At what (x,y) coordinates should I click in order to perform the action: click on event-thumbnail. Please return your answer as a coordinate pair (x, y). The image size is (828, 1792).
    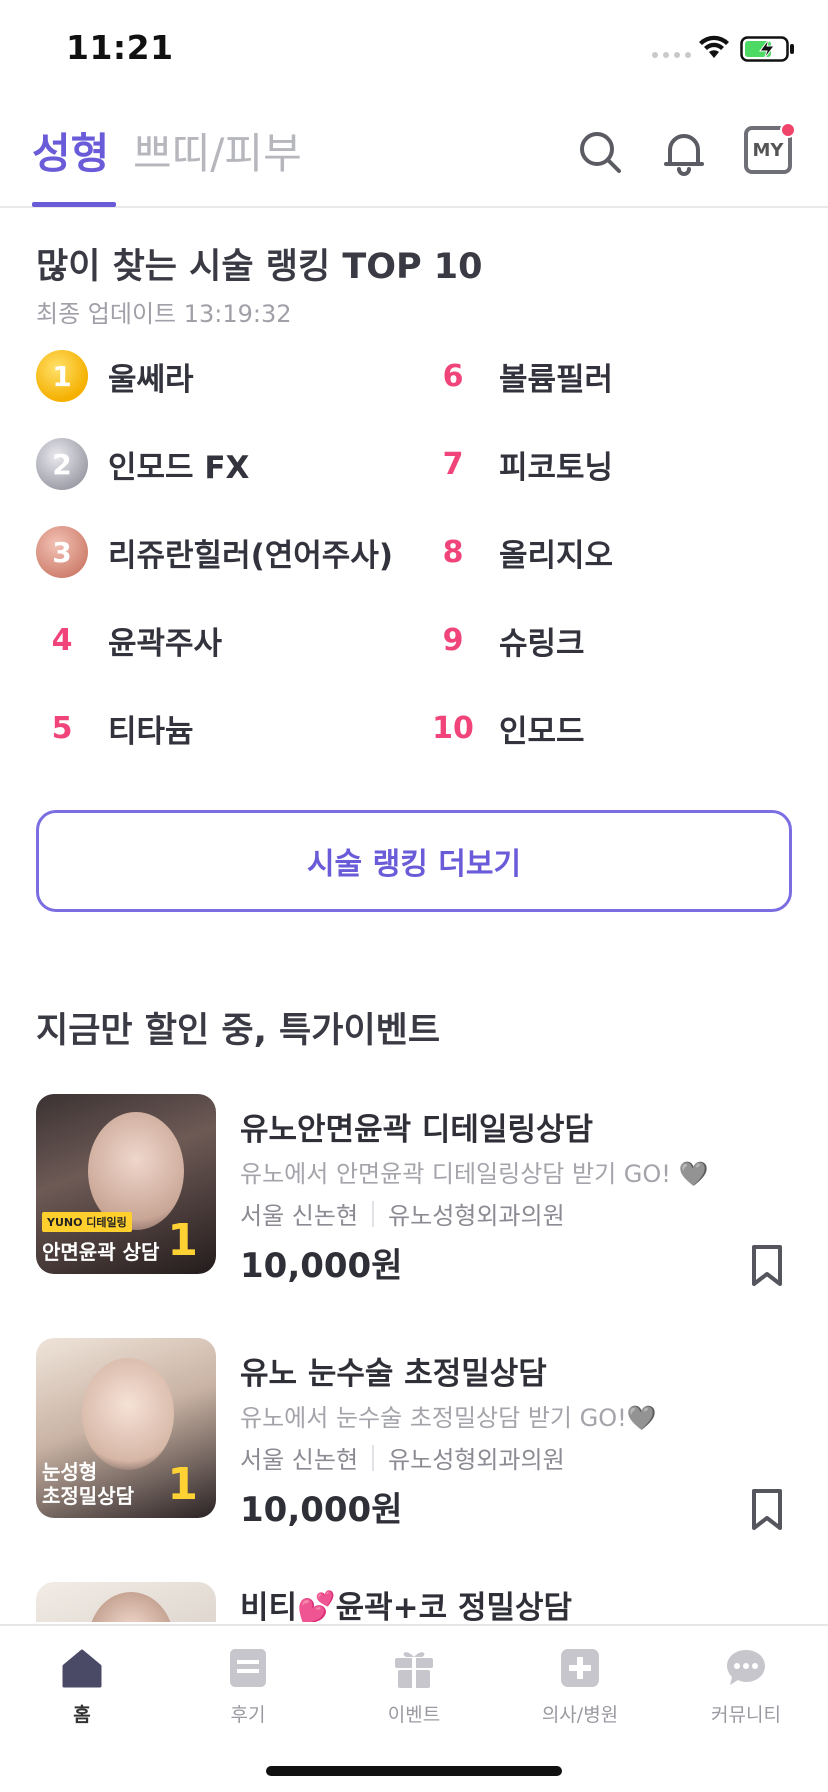
    Looking at the image, I should click on (126, 1602).